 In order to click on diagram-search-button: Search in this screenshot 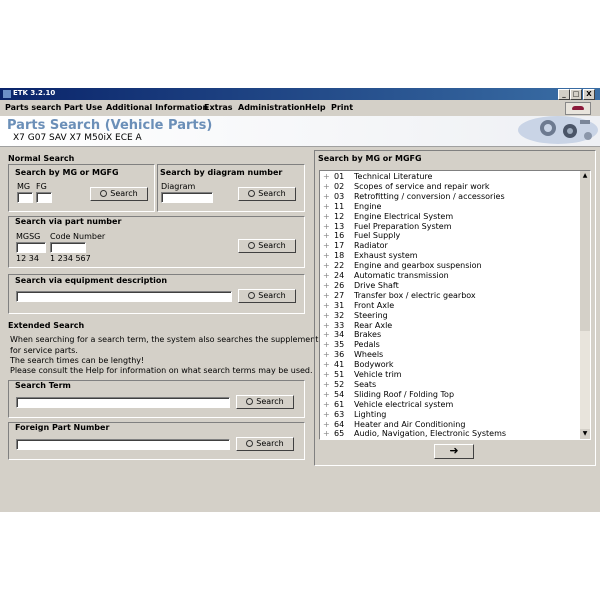, I will do `click(267, 194)`.